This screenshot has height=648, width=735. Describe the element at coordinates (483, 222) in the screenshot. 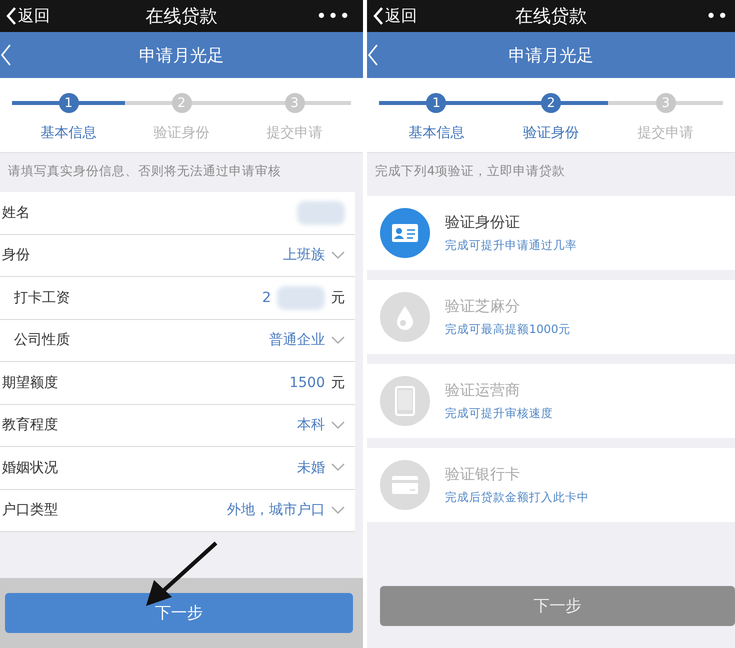

I see `item-title: 验证身份证` at that location.